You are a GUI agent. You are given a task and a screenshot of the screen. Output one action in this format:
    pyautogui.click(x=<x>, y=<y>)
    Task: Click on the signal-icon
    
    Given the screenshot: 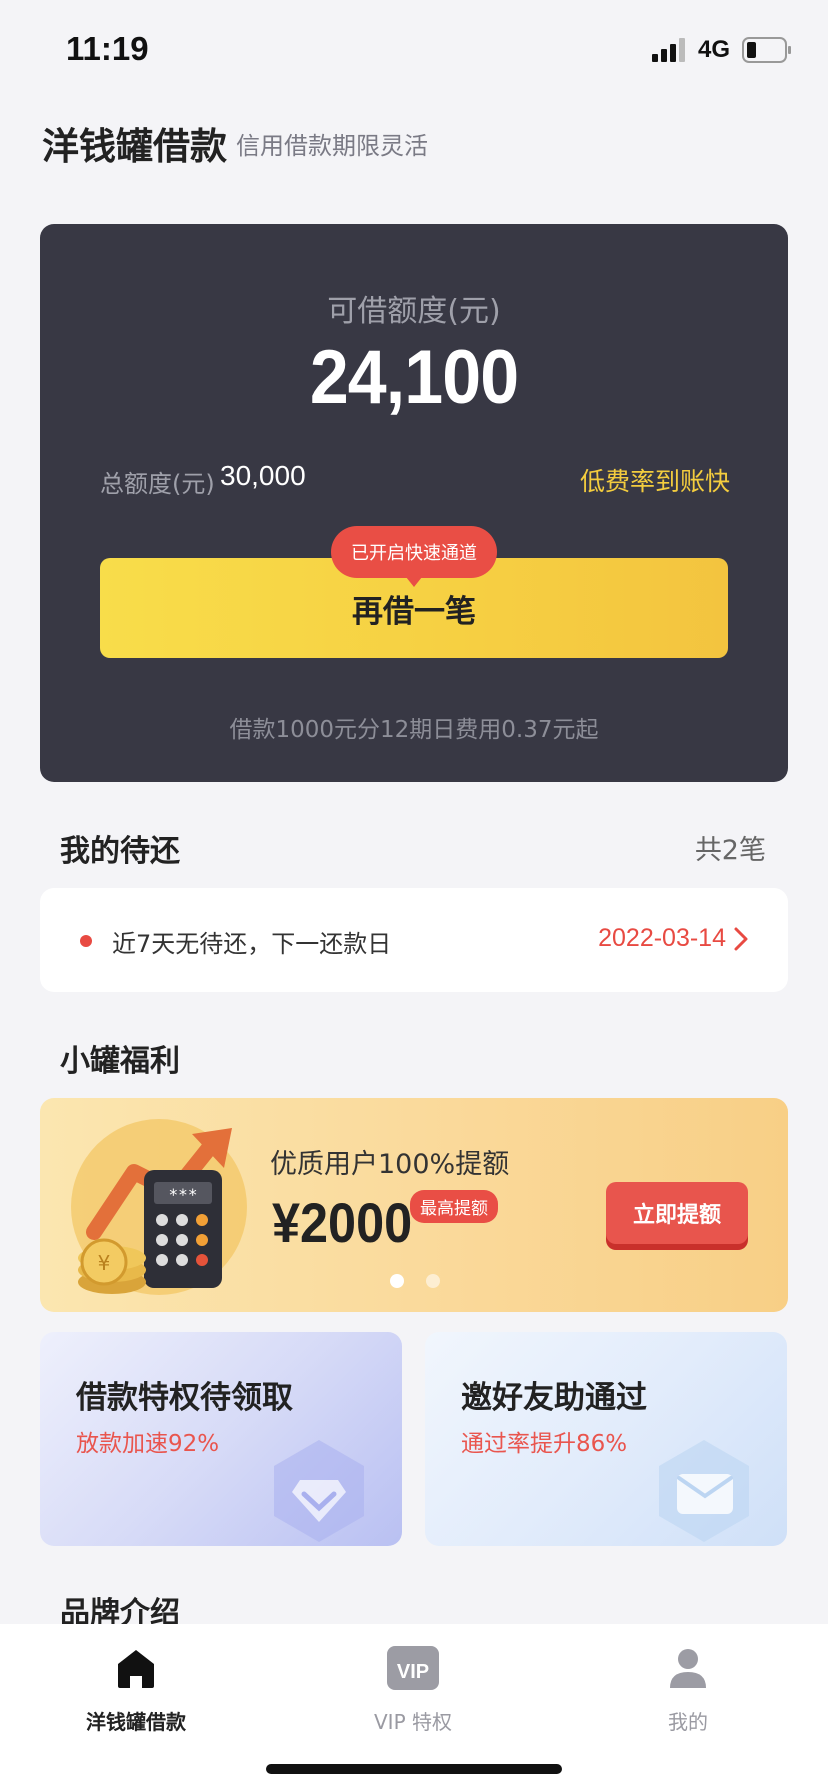 What is the action you would take?
    pyautogui.click(x=668, y=50)
    